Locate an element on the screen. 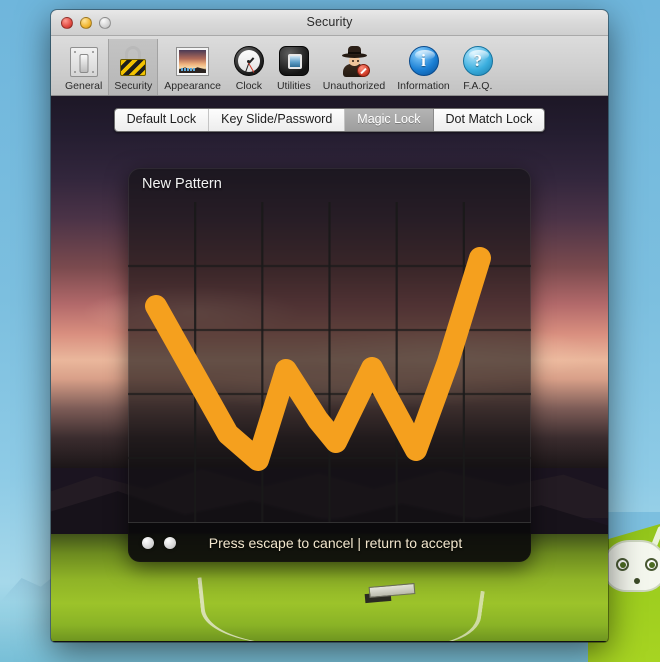 The height and width of the screenshot is (662, 660). mascot-eye-left is located at coordinates (622, 564).